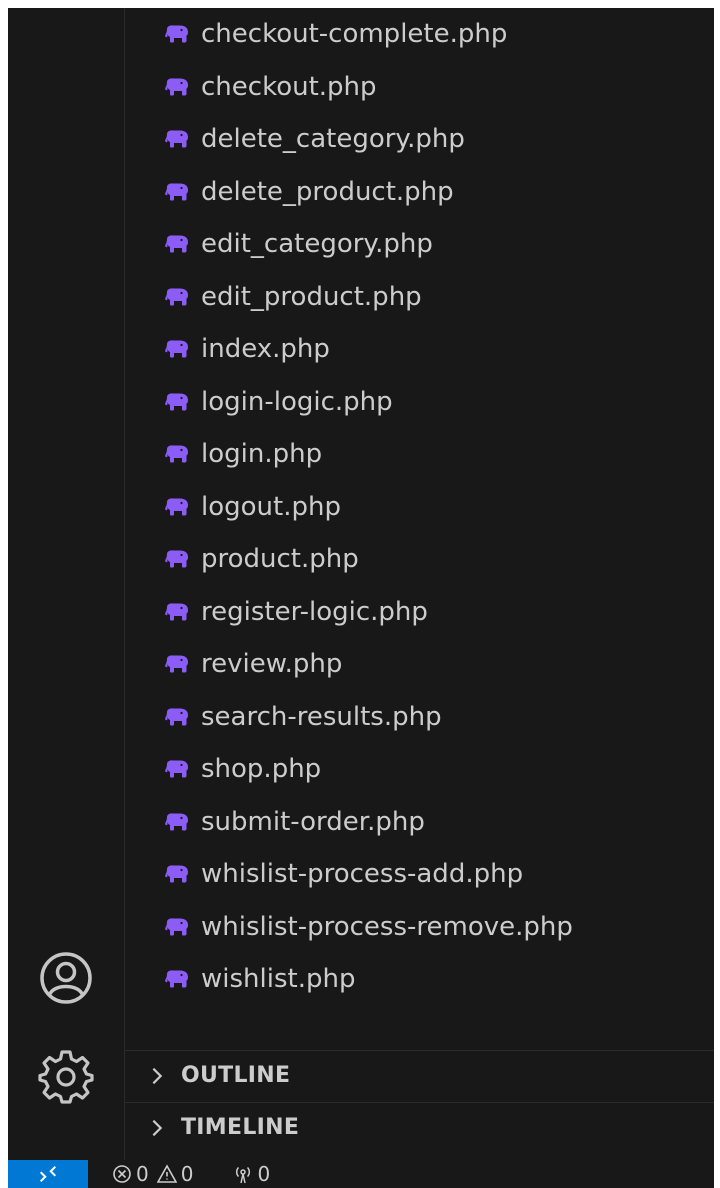 The width and height of the screenshot is (720, 1188). I want to click on file-name: shop.php, so click(261, 769).